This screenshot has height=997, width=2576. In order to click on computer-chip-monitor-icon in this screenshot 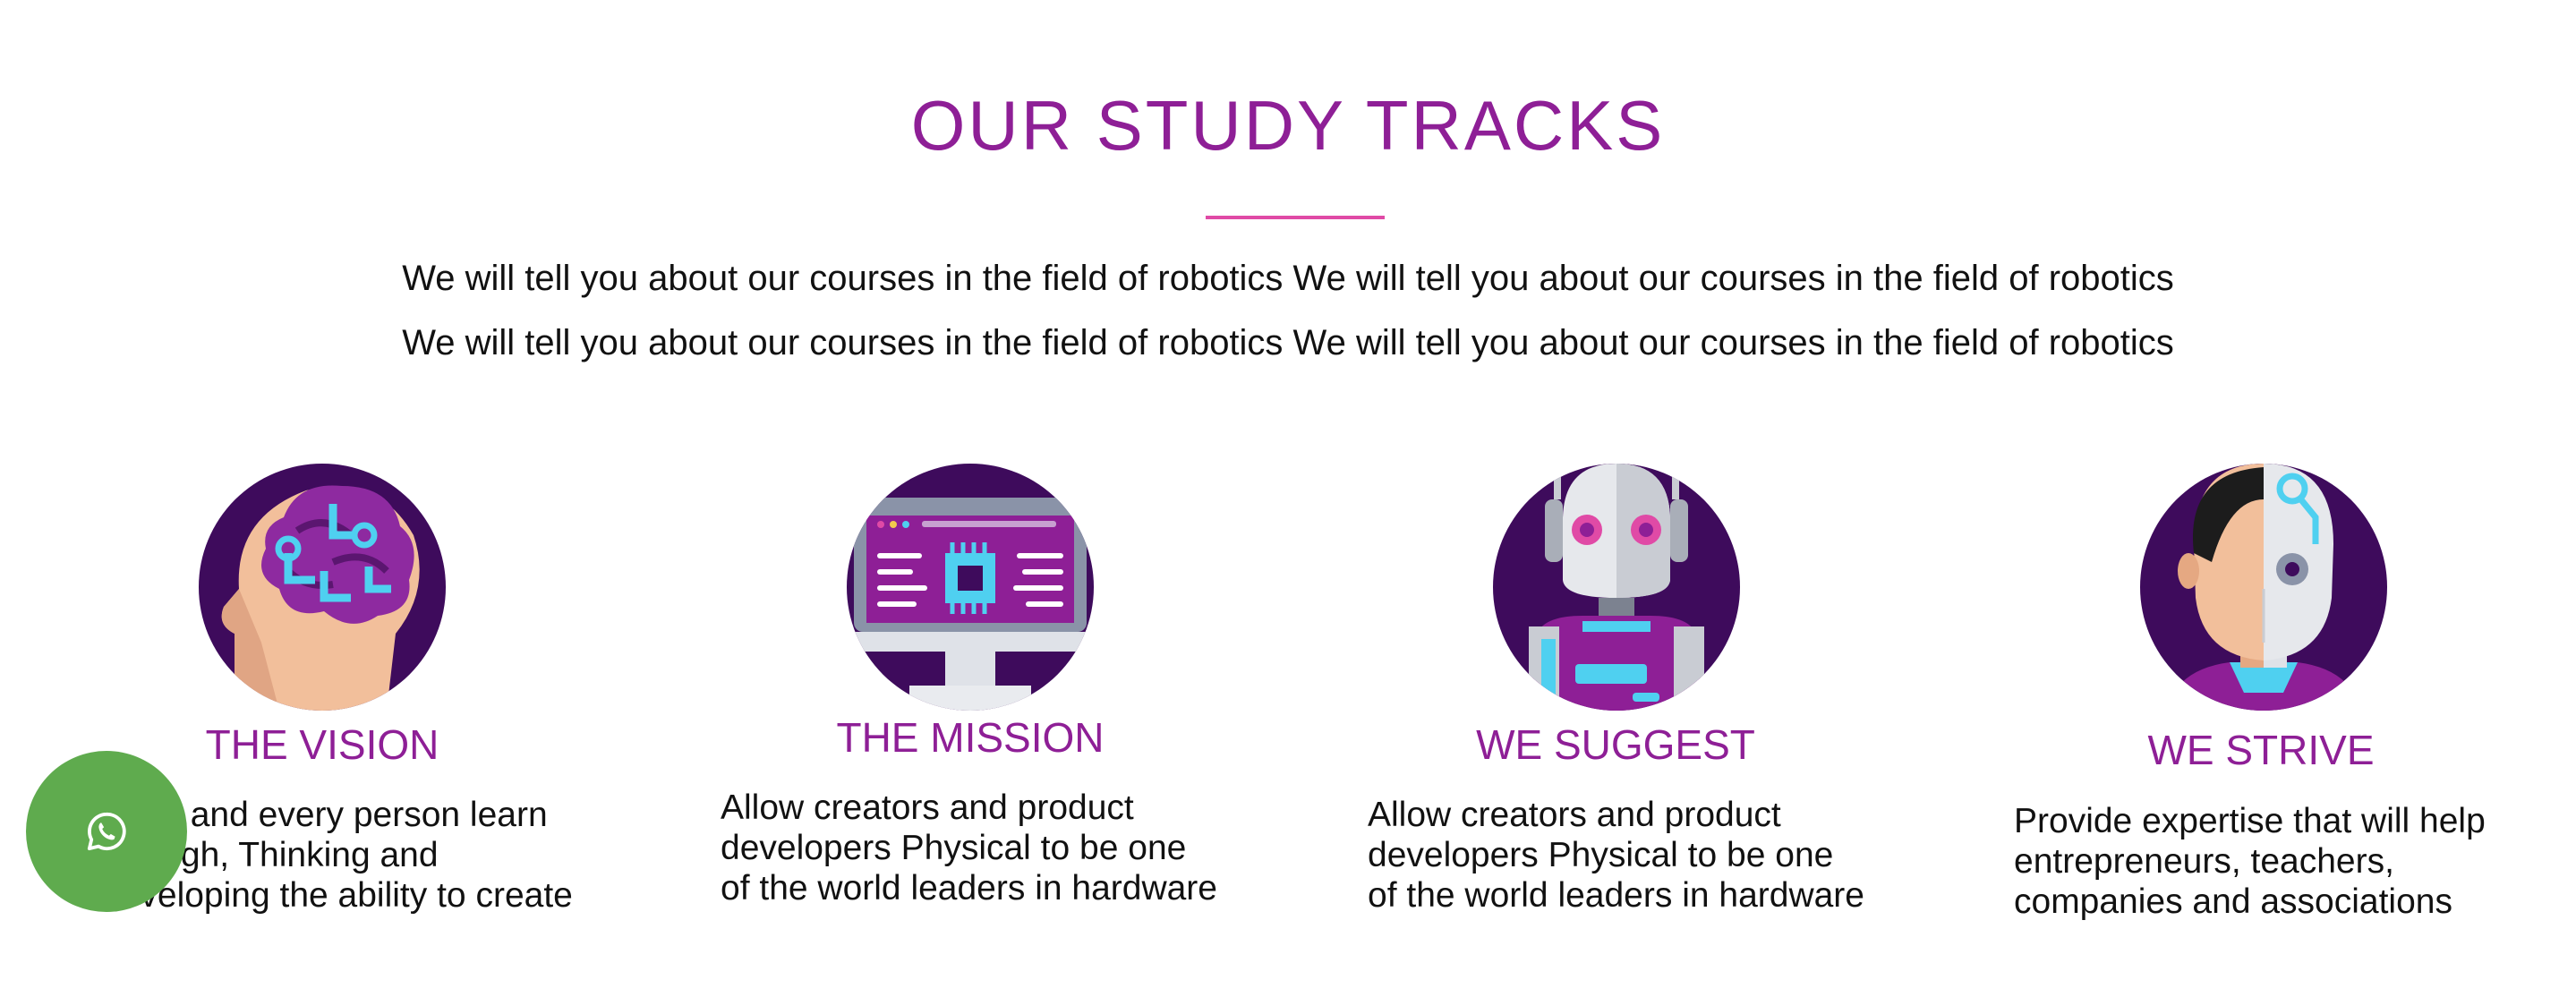, I will do `click(970, 587)`.